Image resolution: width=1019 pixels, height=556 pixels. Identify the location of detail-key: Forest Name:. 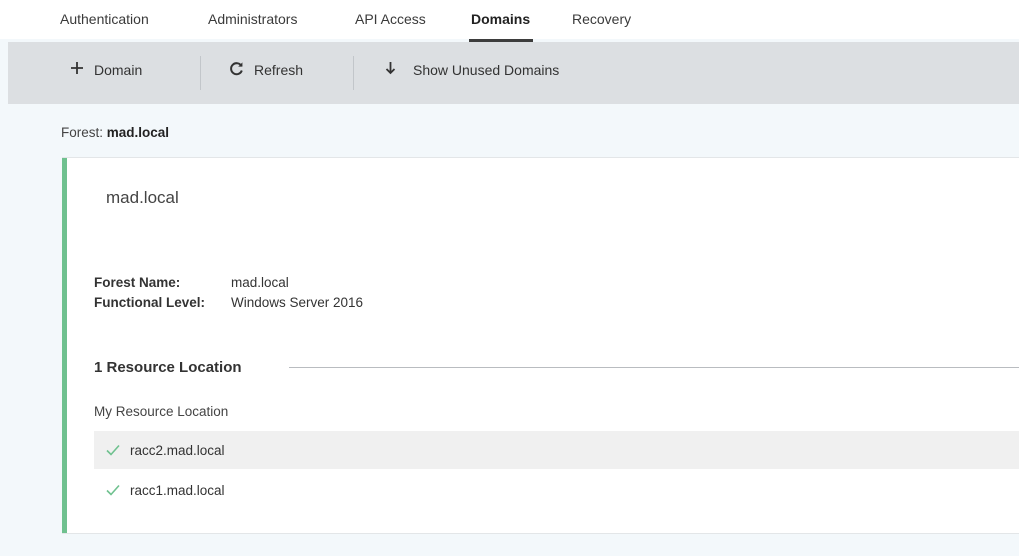
(137, 282).